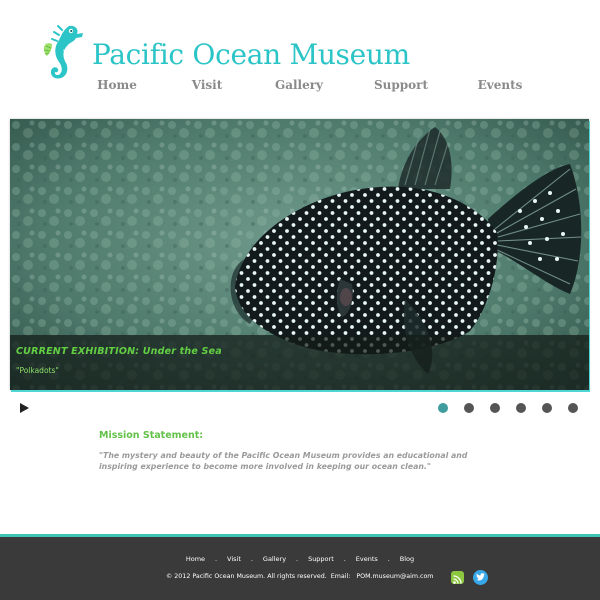  I want to click on exhibition-title: CURRENT EXHIBITION: Under the Sea, so click(119, 351).